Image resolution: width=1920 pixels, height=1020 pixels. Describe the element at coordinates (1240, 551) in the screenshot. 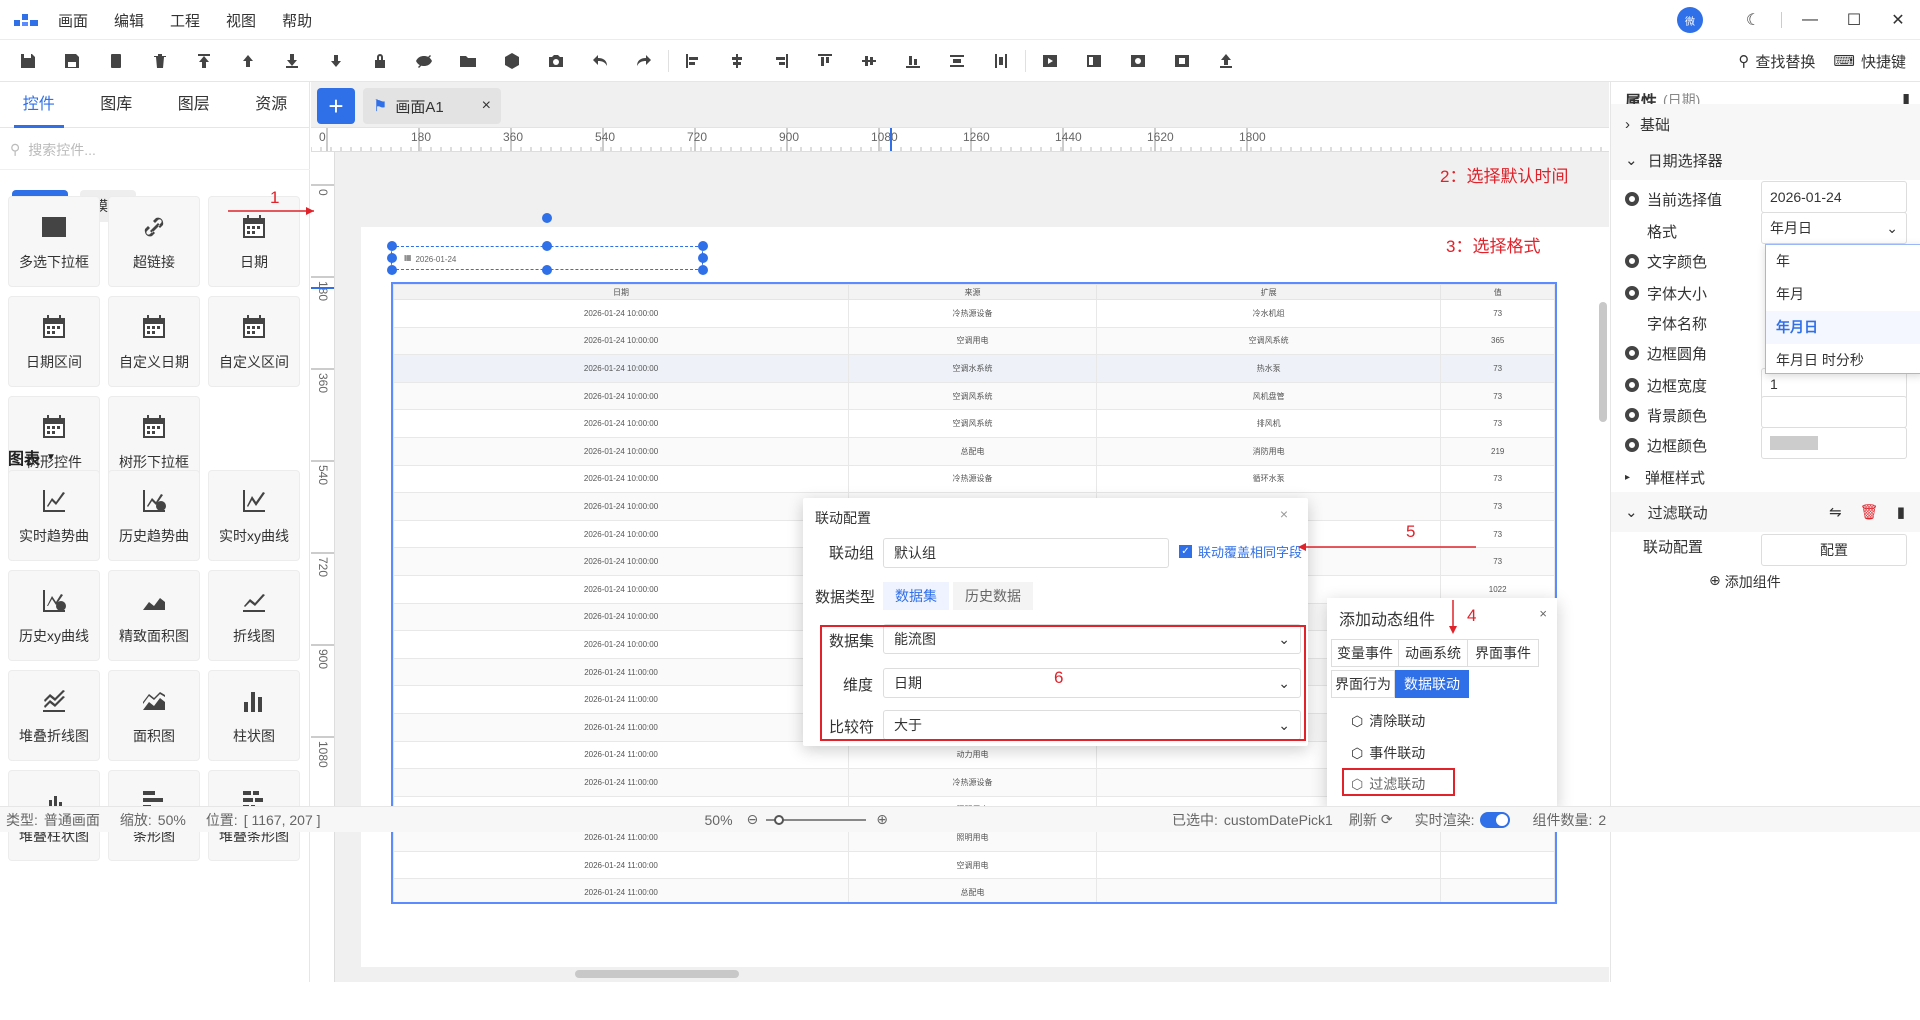

I see `override-checkbox: ✓ 联动覆盖相同字段` at that location.